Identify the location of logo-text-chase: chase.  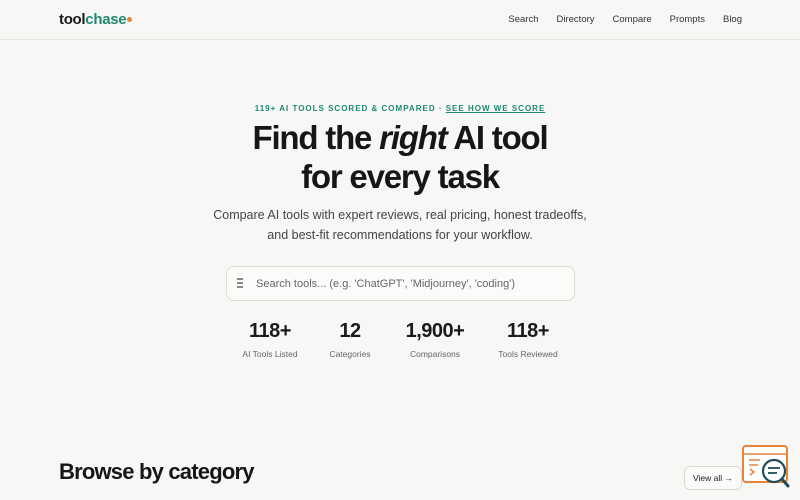
(106, 19).